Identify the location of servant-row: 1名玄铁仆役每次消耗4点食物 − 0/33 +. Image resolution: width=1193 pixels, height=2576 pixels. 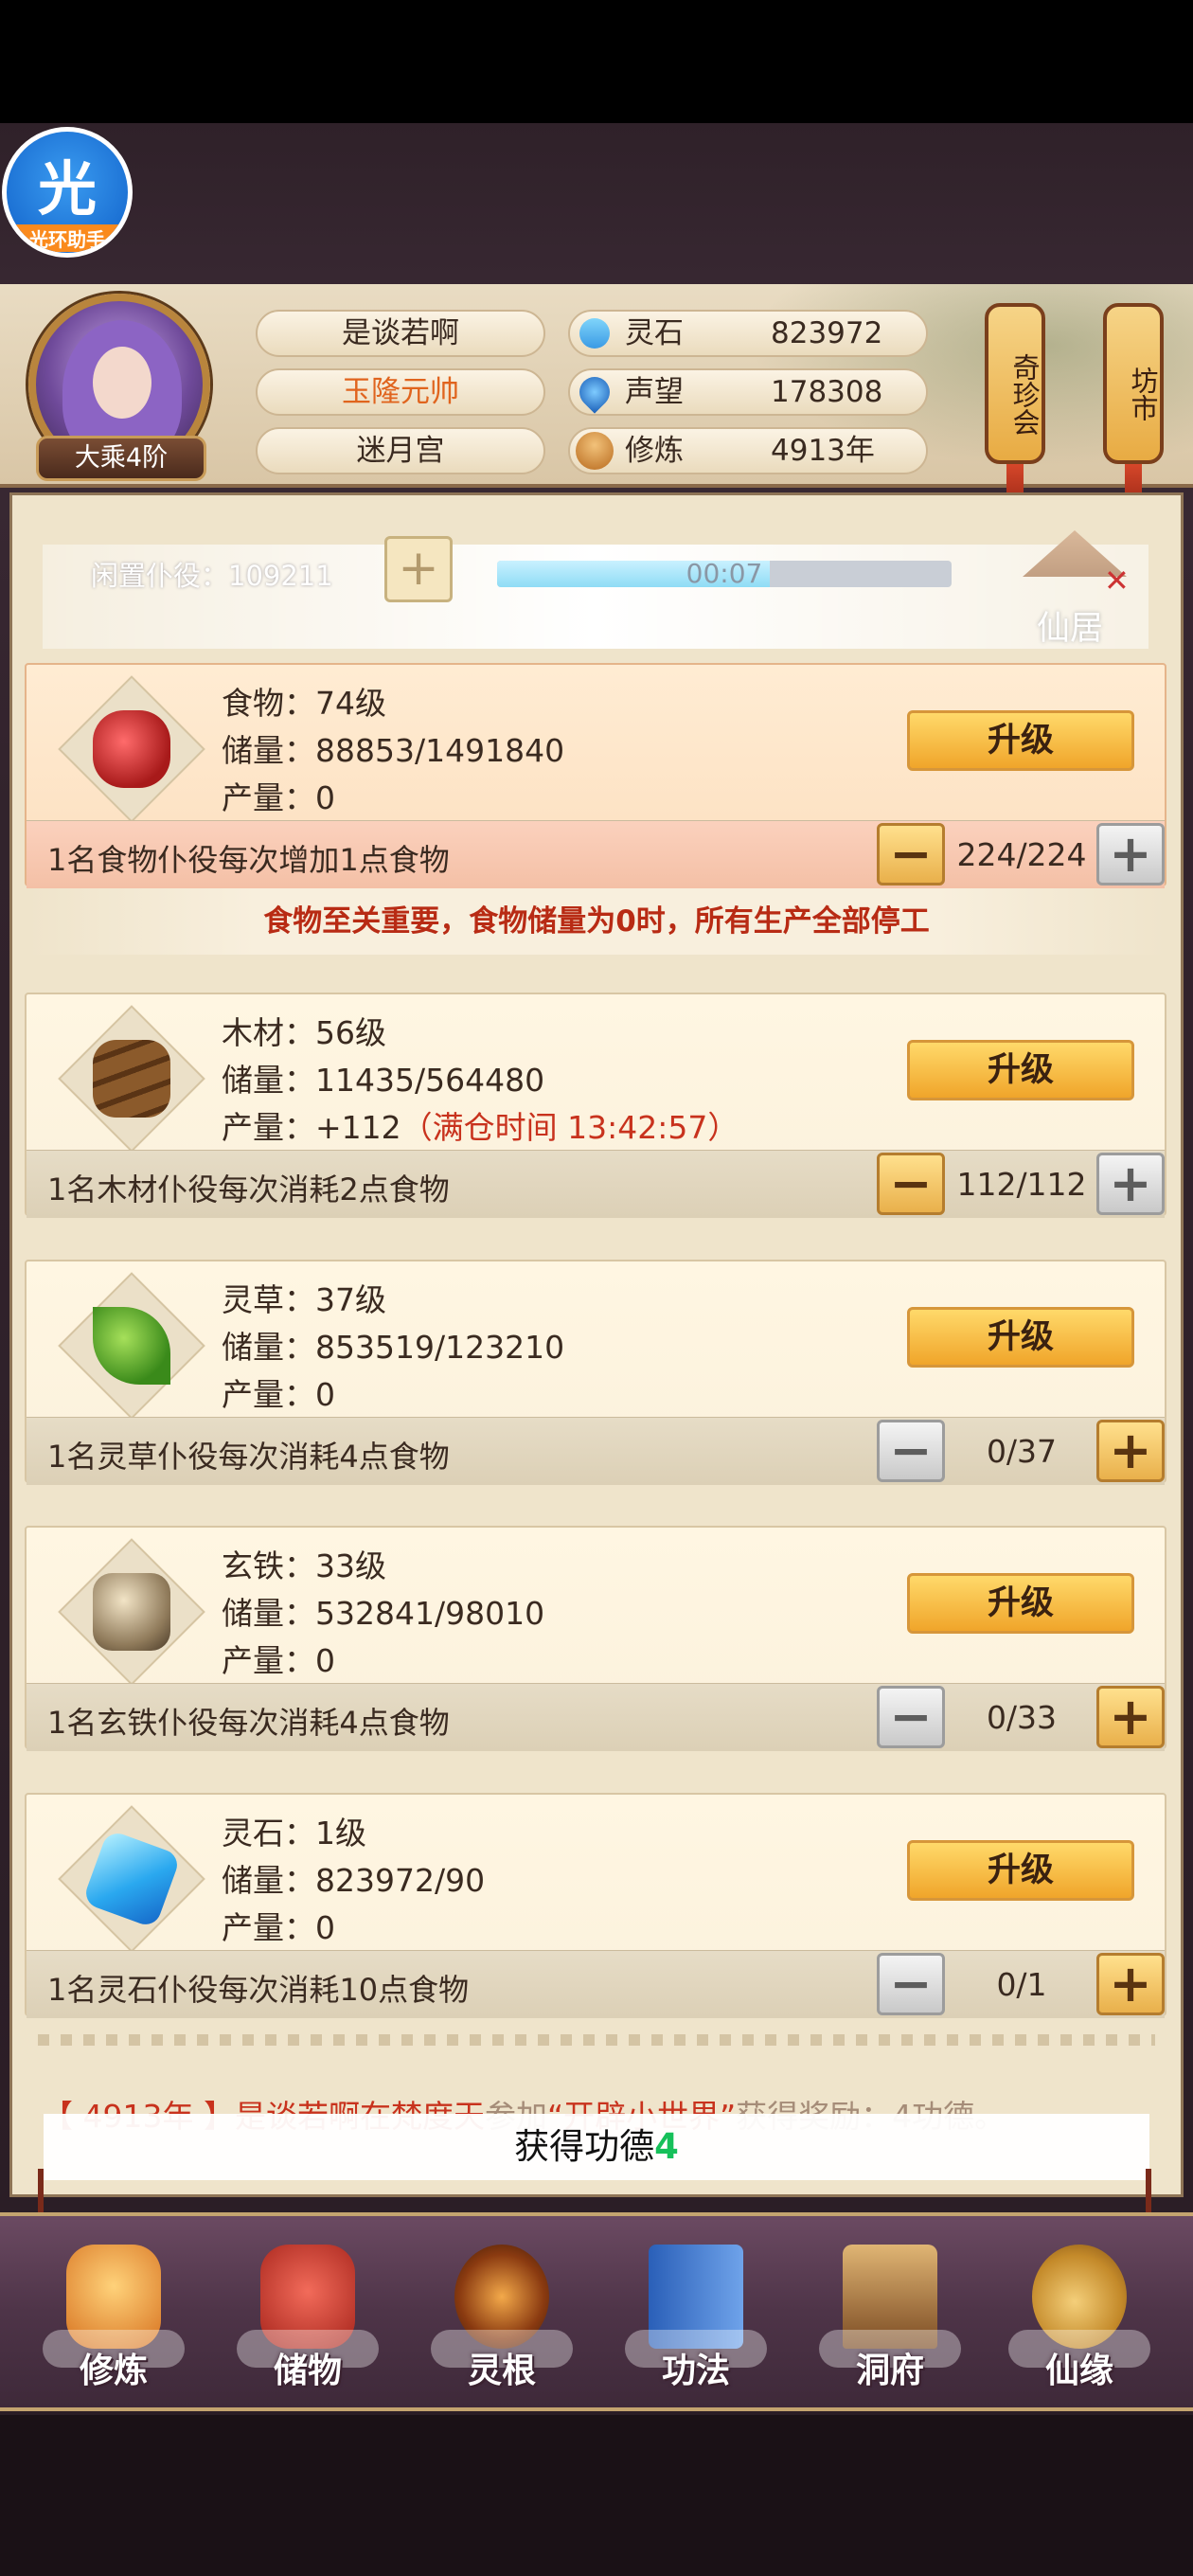
(596, 1717).